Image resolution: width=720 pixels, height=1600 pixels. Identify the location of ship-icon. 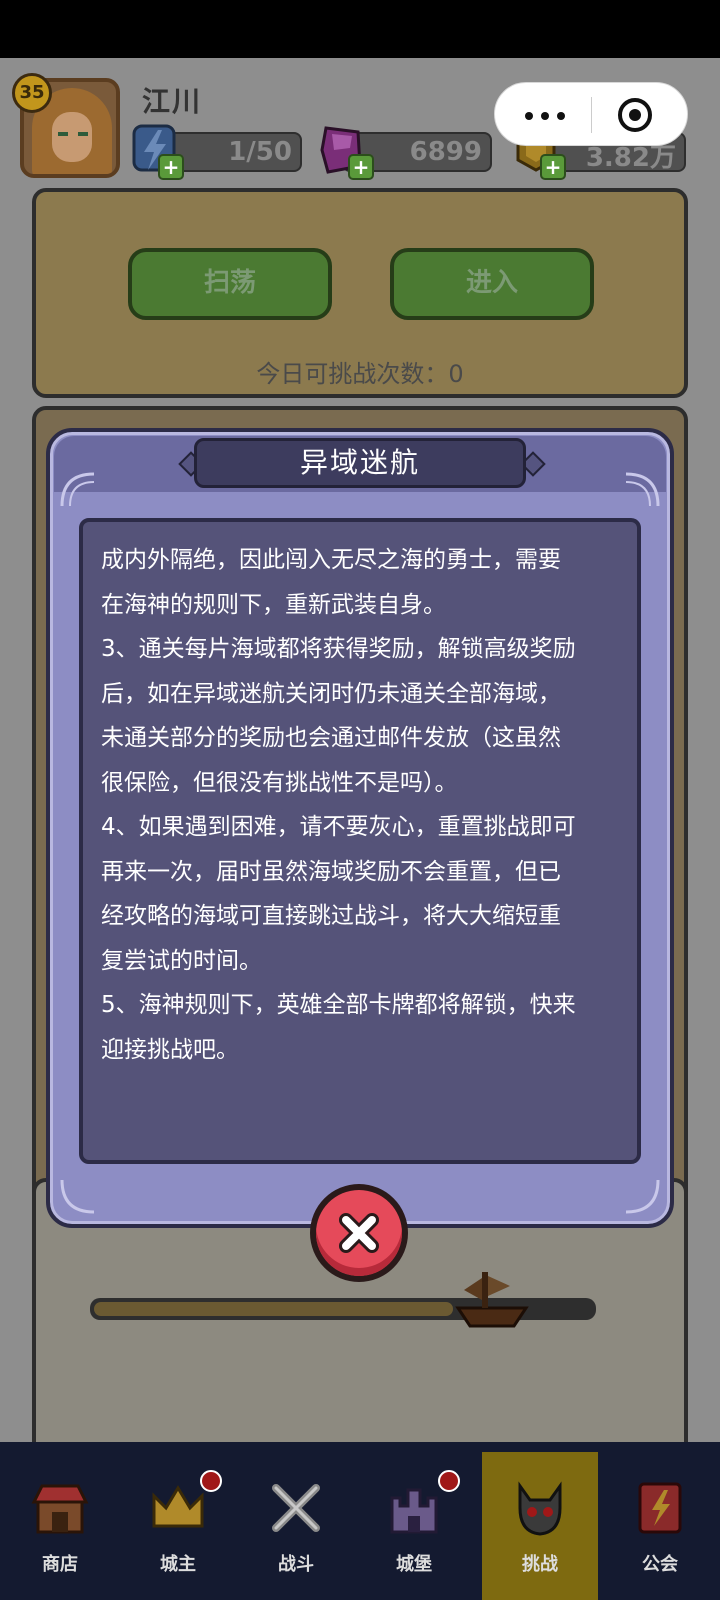
(492, 1300).